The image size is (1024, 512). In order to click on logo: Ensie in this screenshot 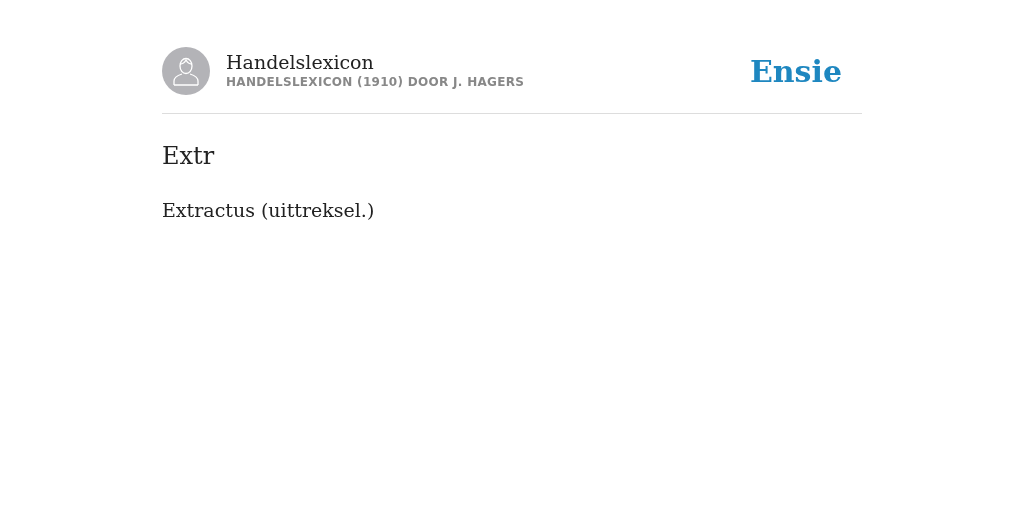, I will do `click(795, 71)`.